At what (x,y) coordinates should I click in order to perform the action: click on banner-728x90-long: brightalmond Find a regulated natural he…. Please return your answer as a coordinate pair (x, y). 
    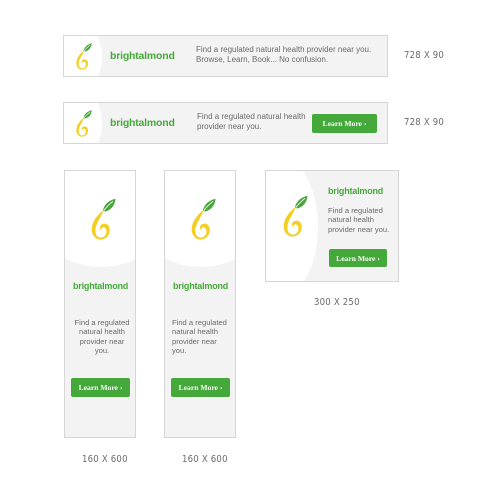
    Looking at the image, I should click on (225, 56).